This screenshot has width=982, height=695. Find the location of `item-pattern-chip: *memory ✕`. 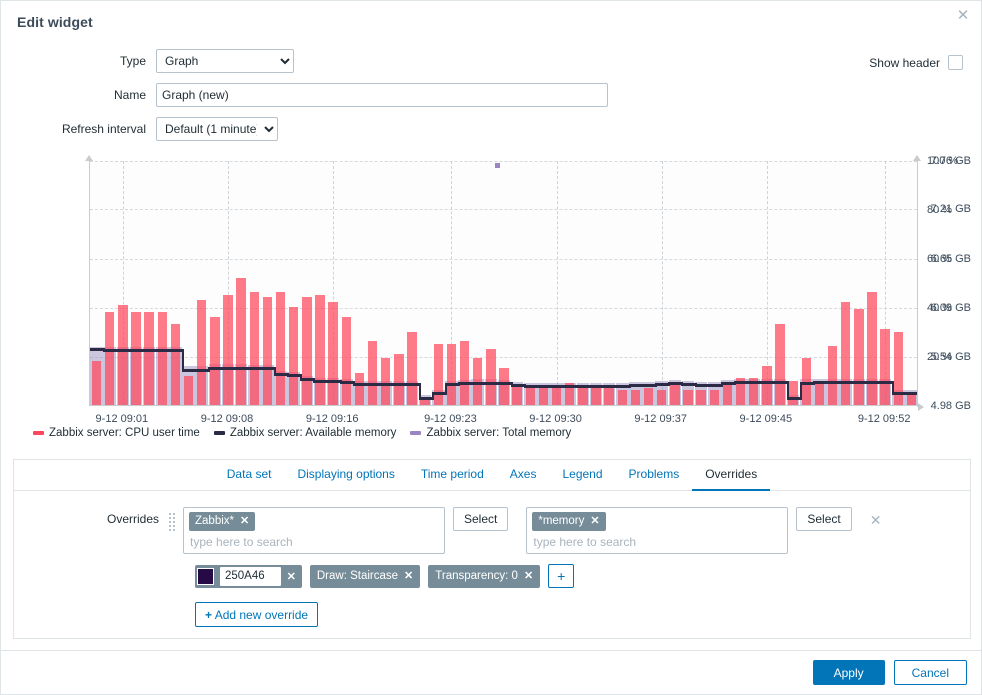

item-pattern-chip: *memory ✕ is located at coordinates (569, 521).